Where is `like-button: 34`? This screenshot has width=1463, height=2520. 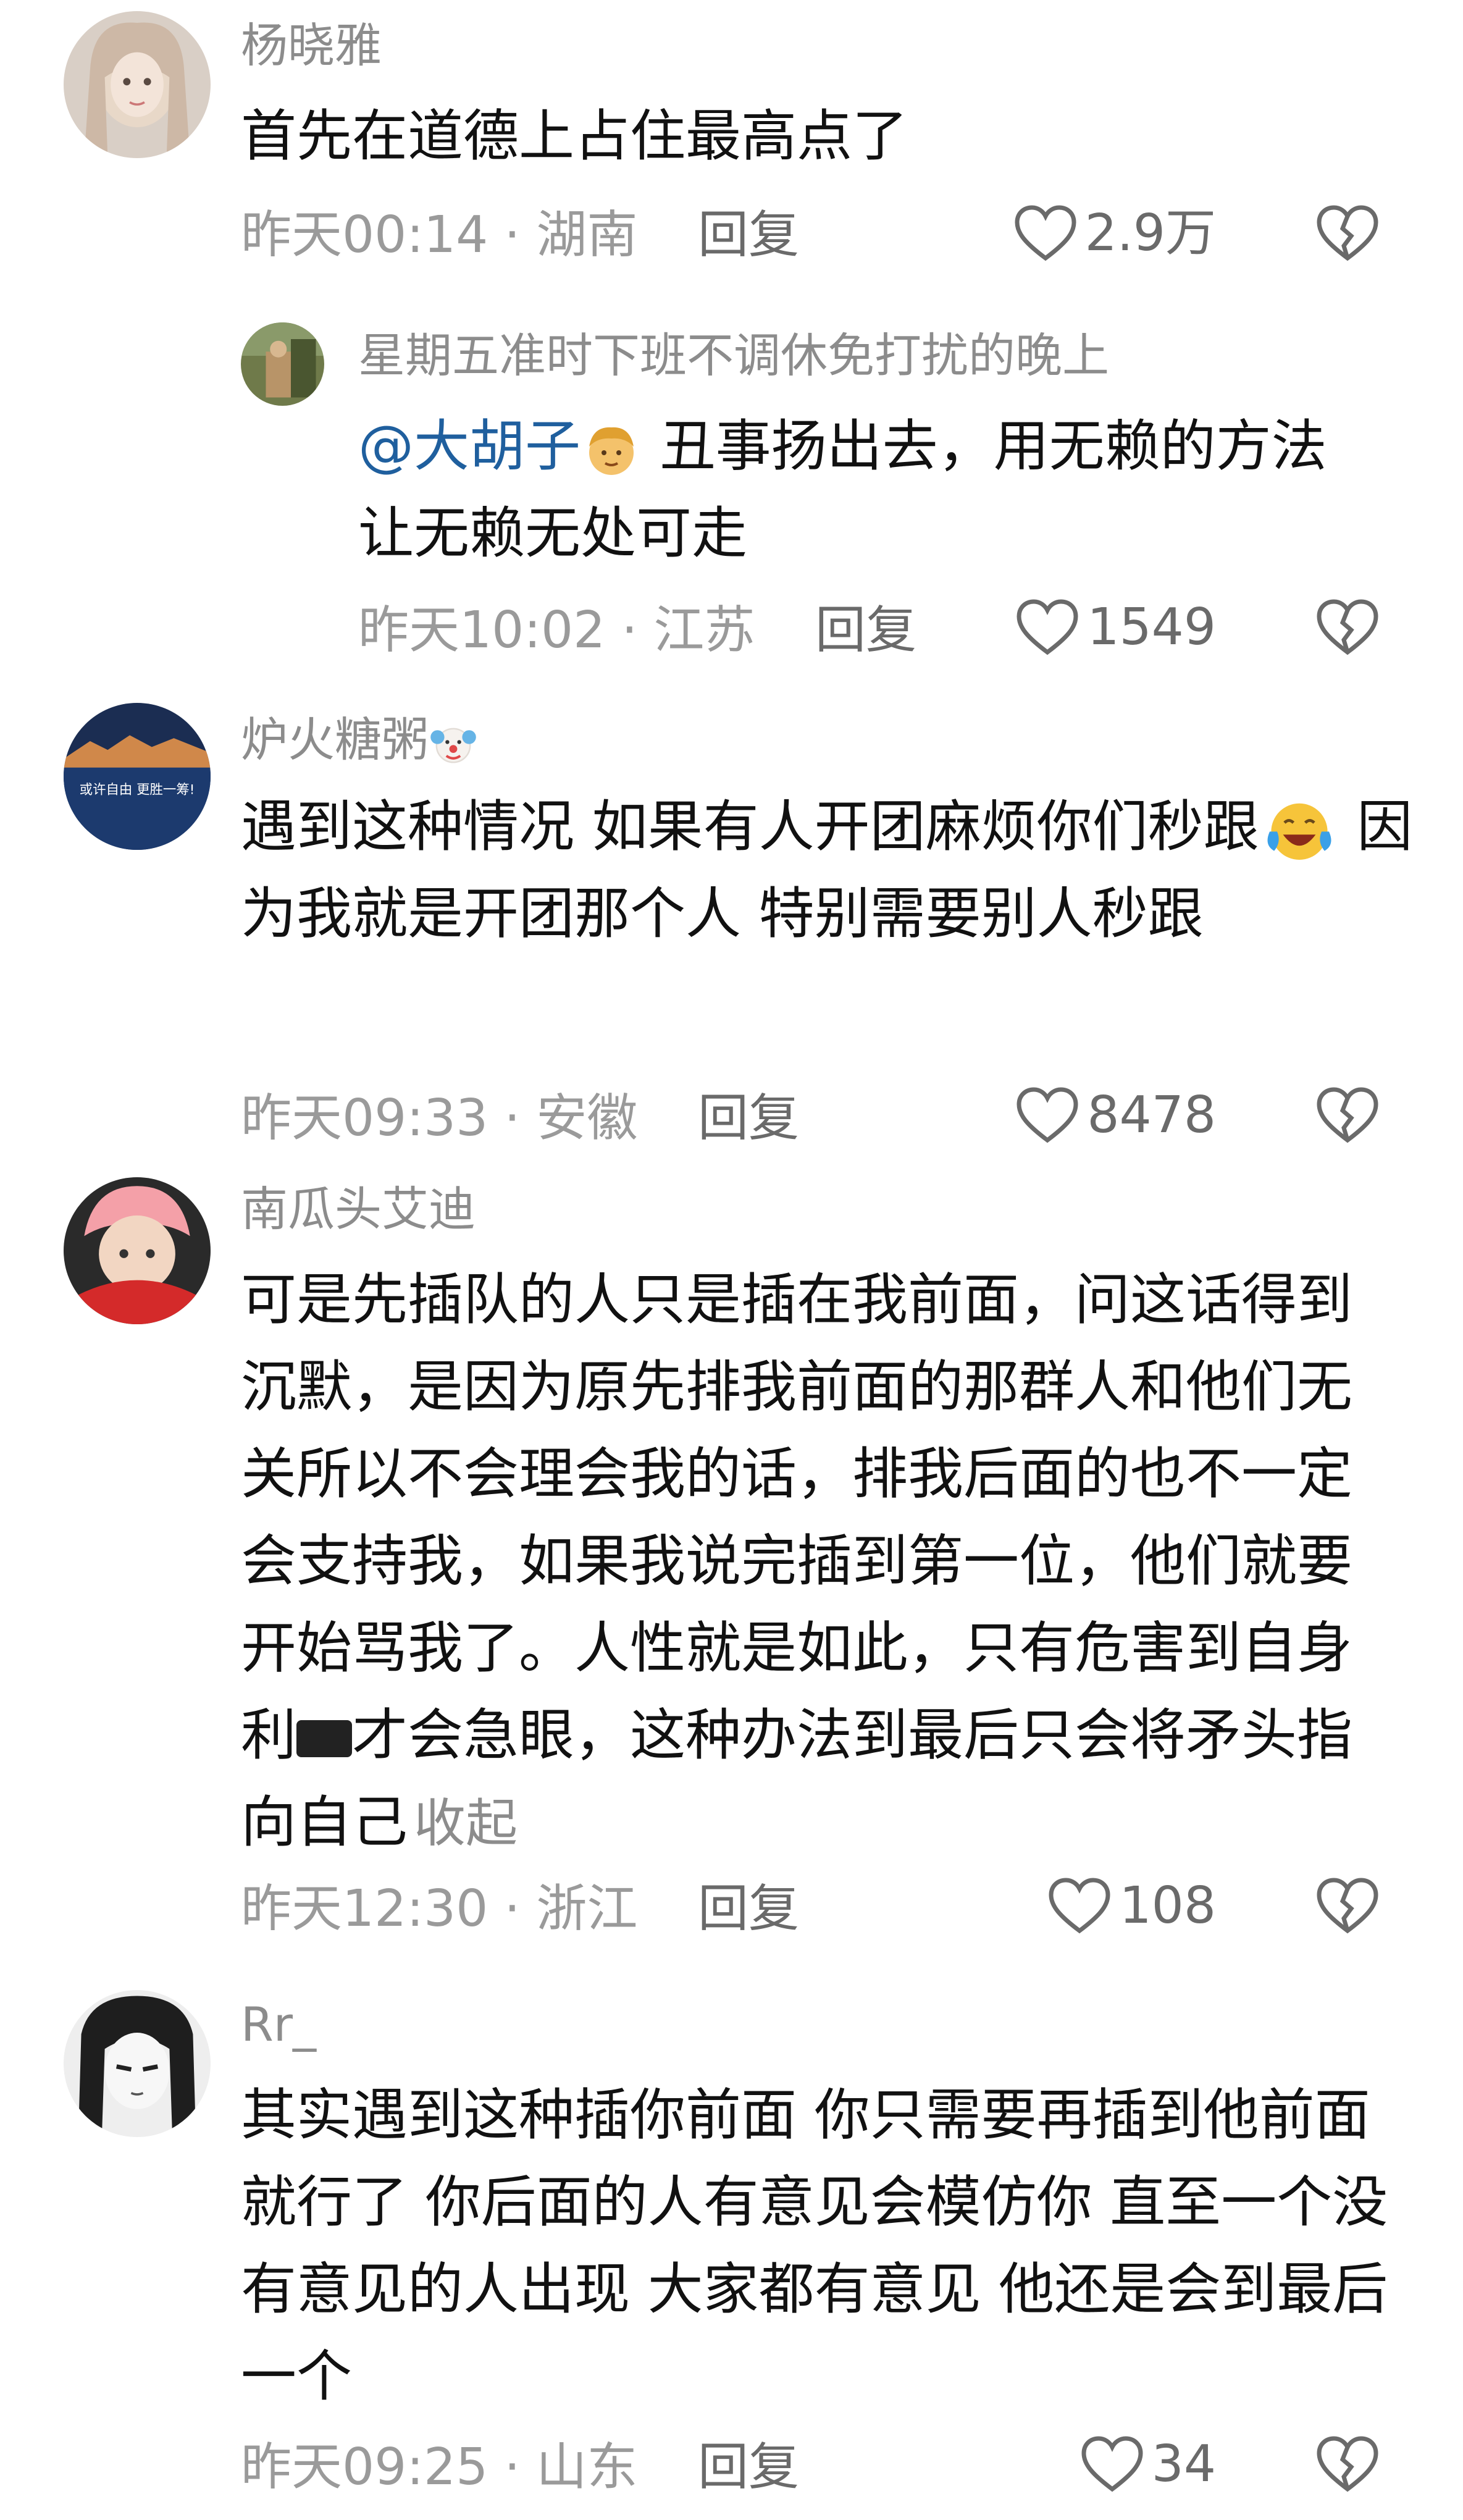
like-button: 34 is located at coordinates (1148, 2464).